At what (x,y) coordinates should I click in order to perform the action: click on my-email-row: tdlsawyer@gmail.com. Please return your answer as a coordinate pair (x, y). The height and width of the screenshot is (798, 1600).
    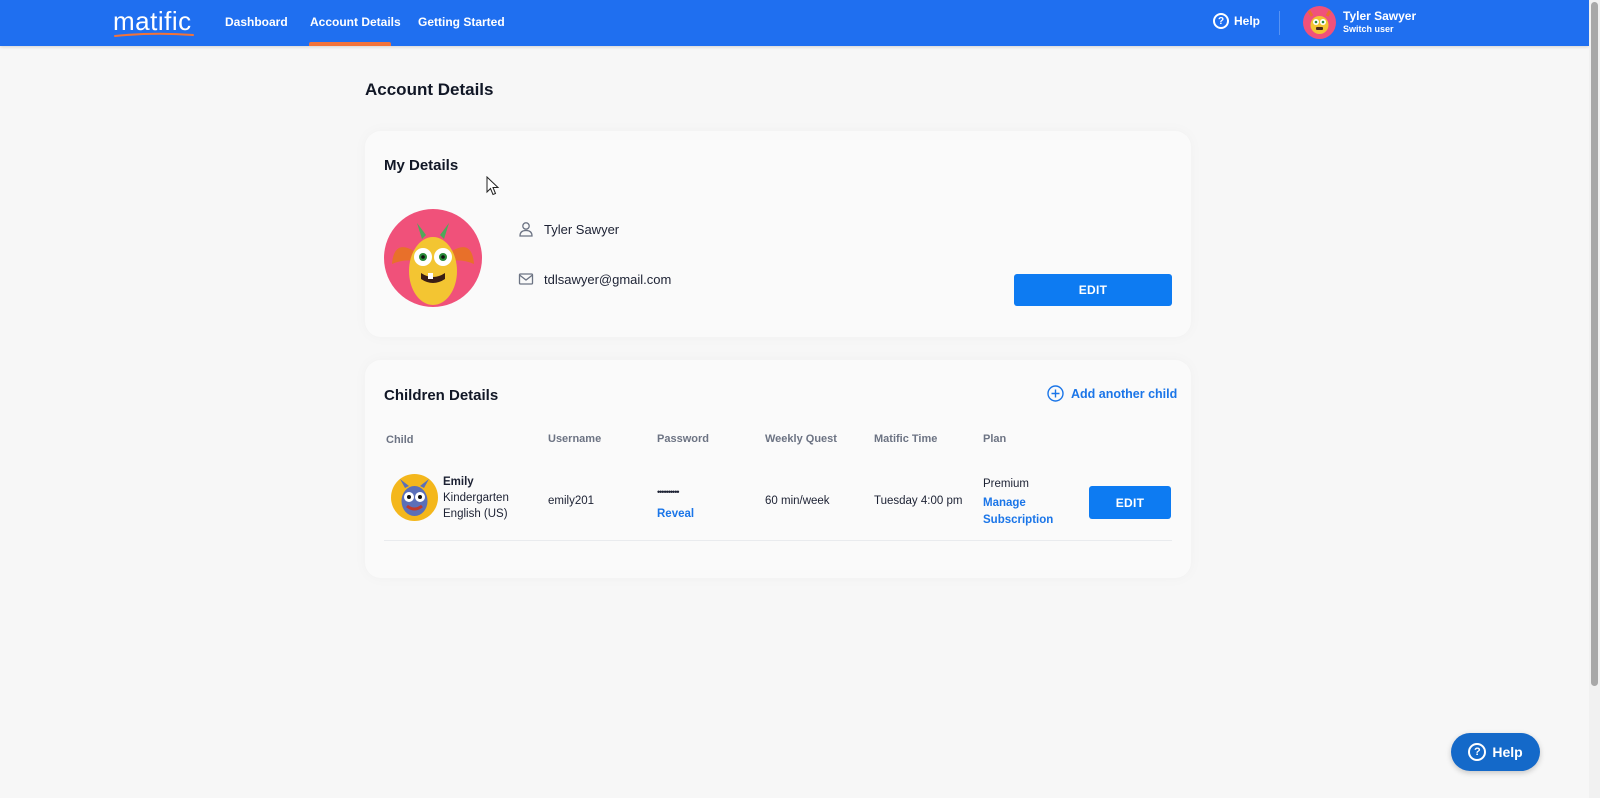
    Looking at the image, I should click on (594, 279).